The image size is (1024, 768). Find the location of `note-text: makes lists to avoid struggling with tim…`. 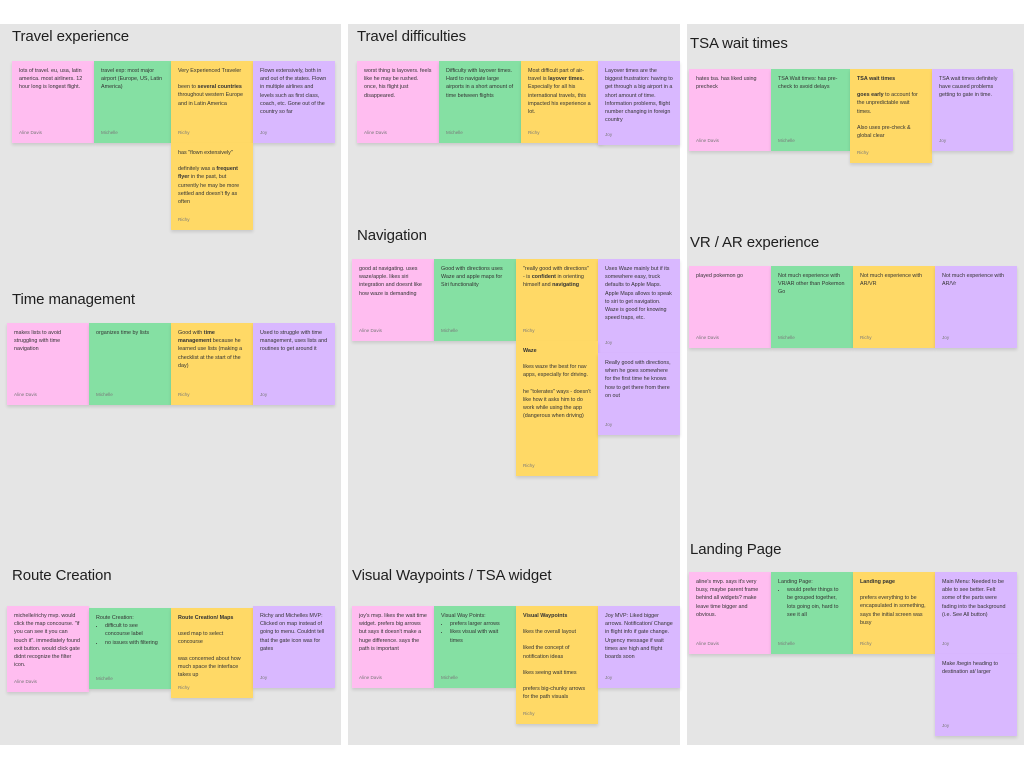

note-text: makes lists to avoid struggling with tim… is located at coordinates (38, 341).